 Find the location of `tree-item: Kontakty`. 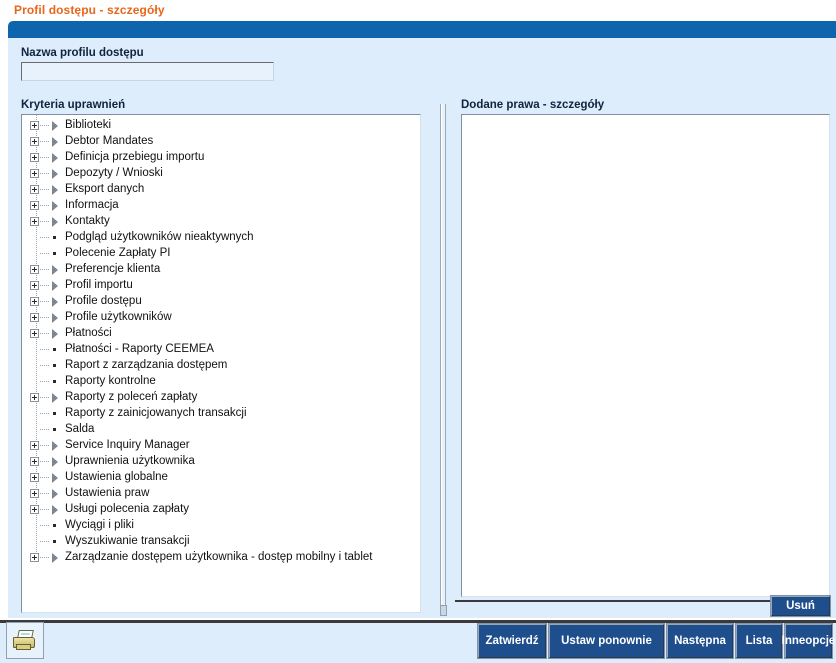

tree-item: Kontakty is located at coordinates (221, 221).